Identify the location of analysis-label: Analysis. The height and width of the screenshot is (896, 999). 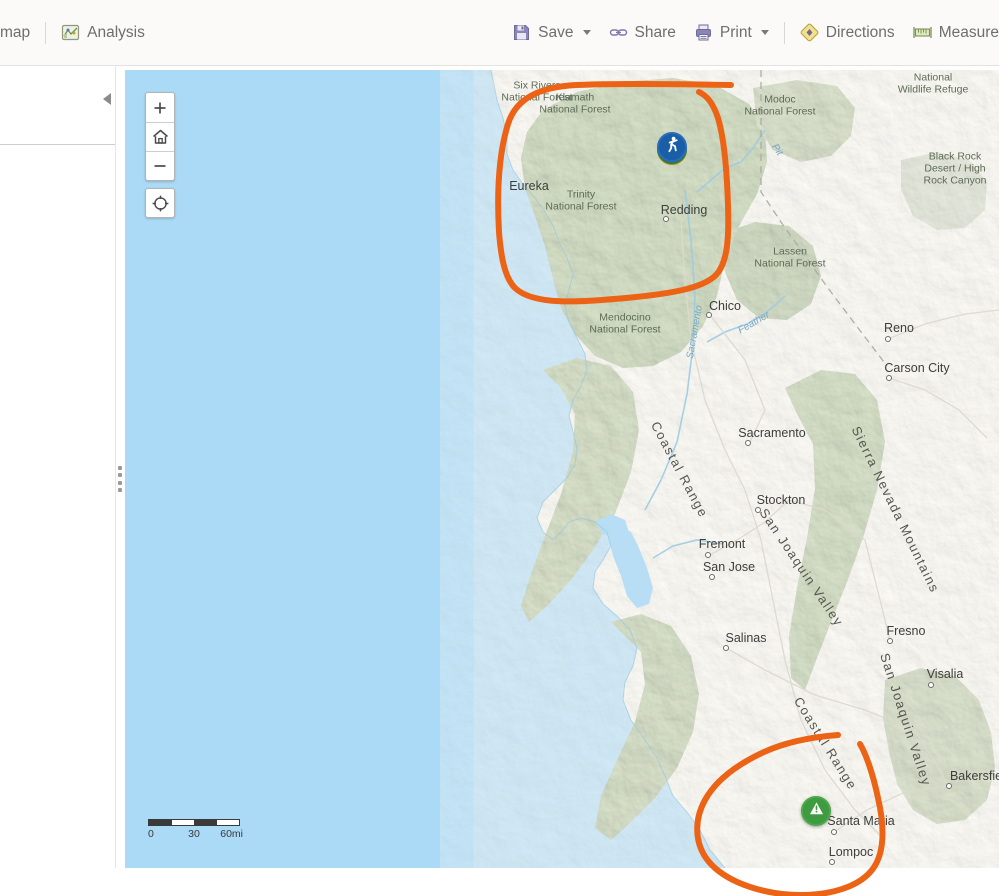
(116, 32).